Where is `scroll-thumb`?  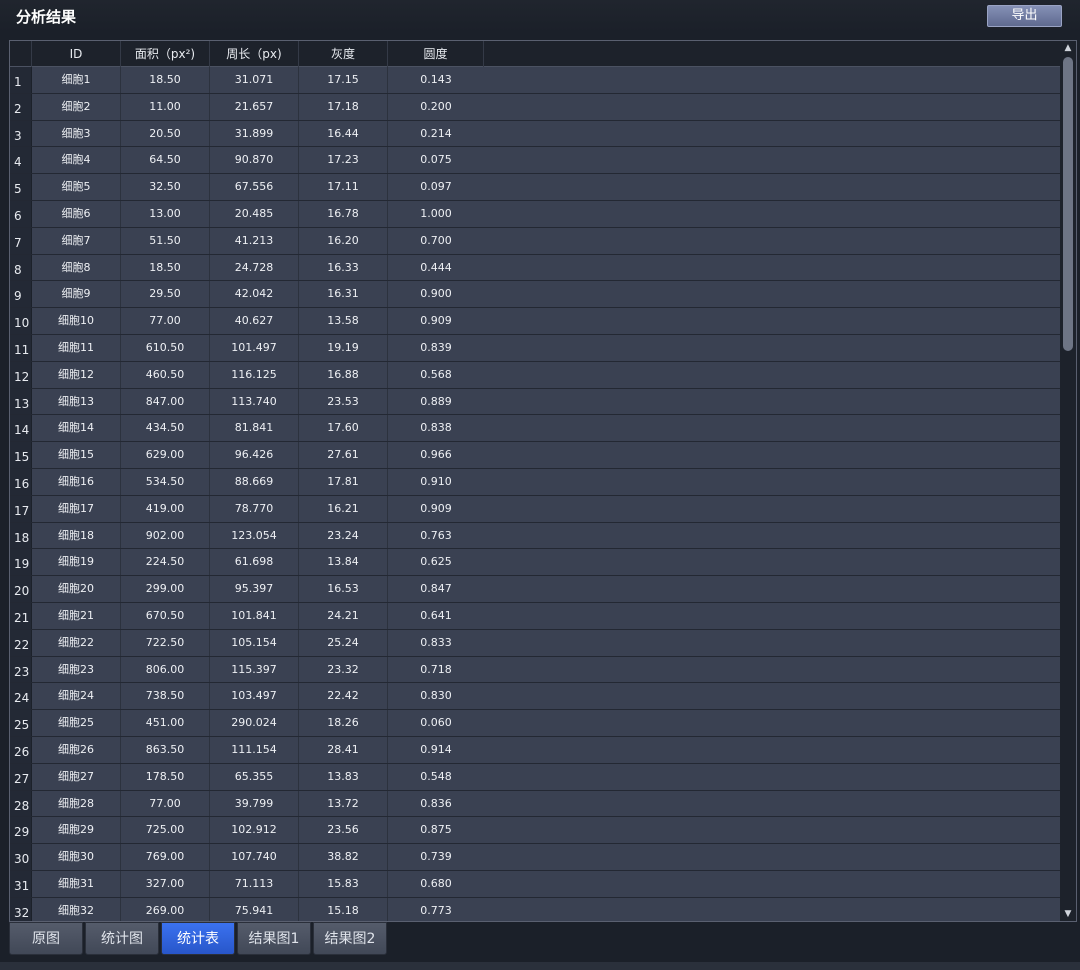
scroll-thumb is located at coordinates (1068, 204).